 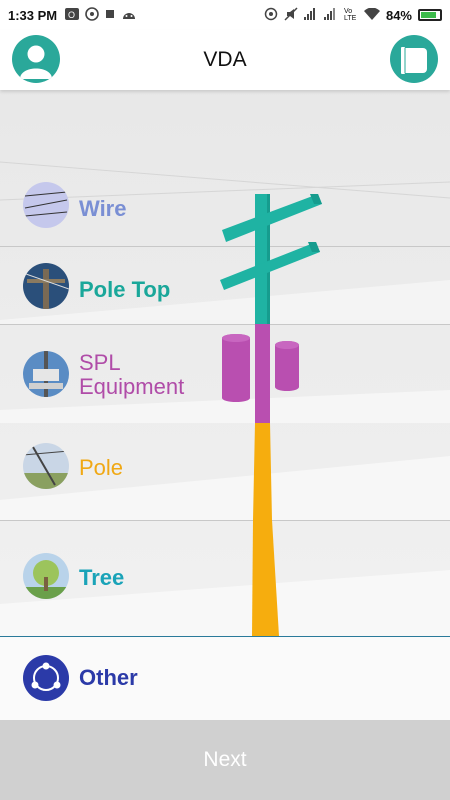 I want to click on category-label-other: Other, so click(x=108, y=677).